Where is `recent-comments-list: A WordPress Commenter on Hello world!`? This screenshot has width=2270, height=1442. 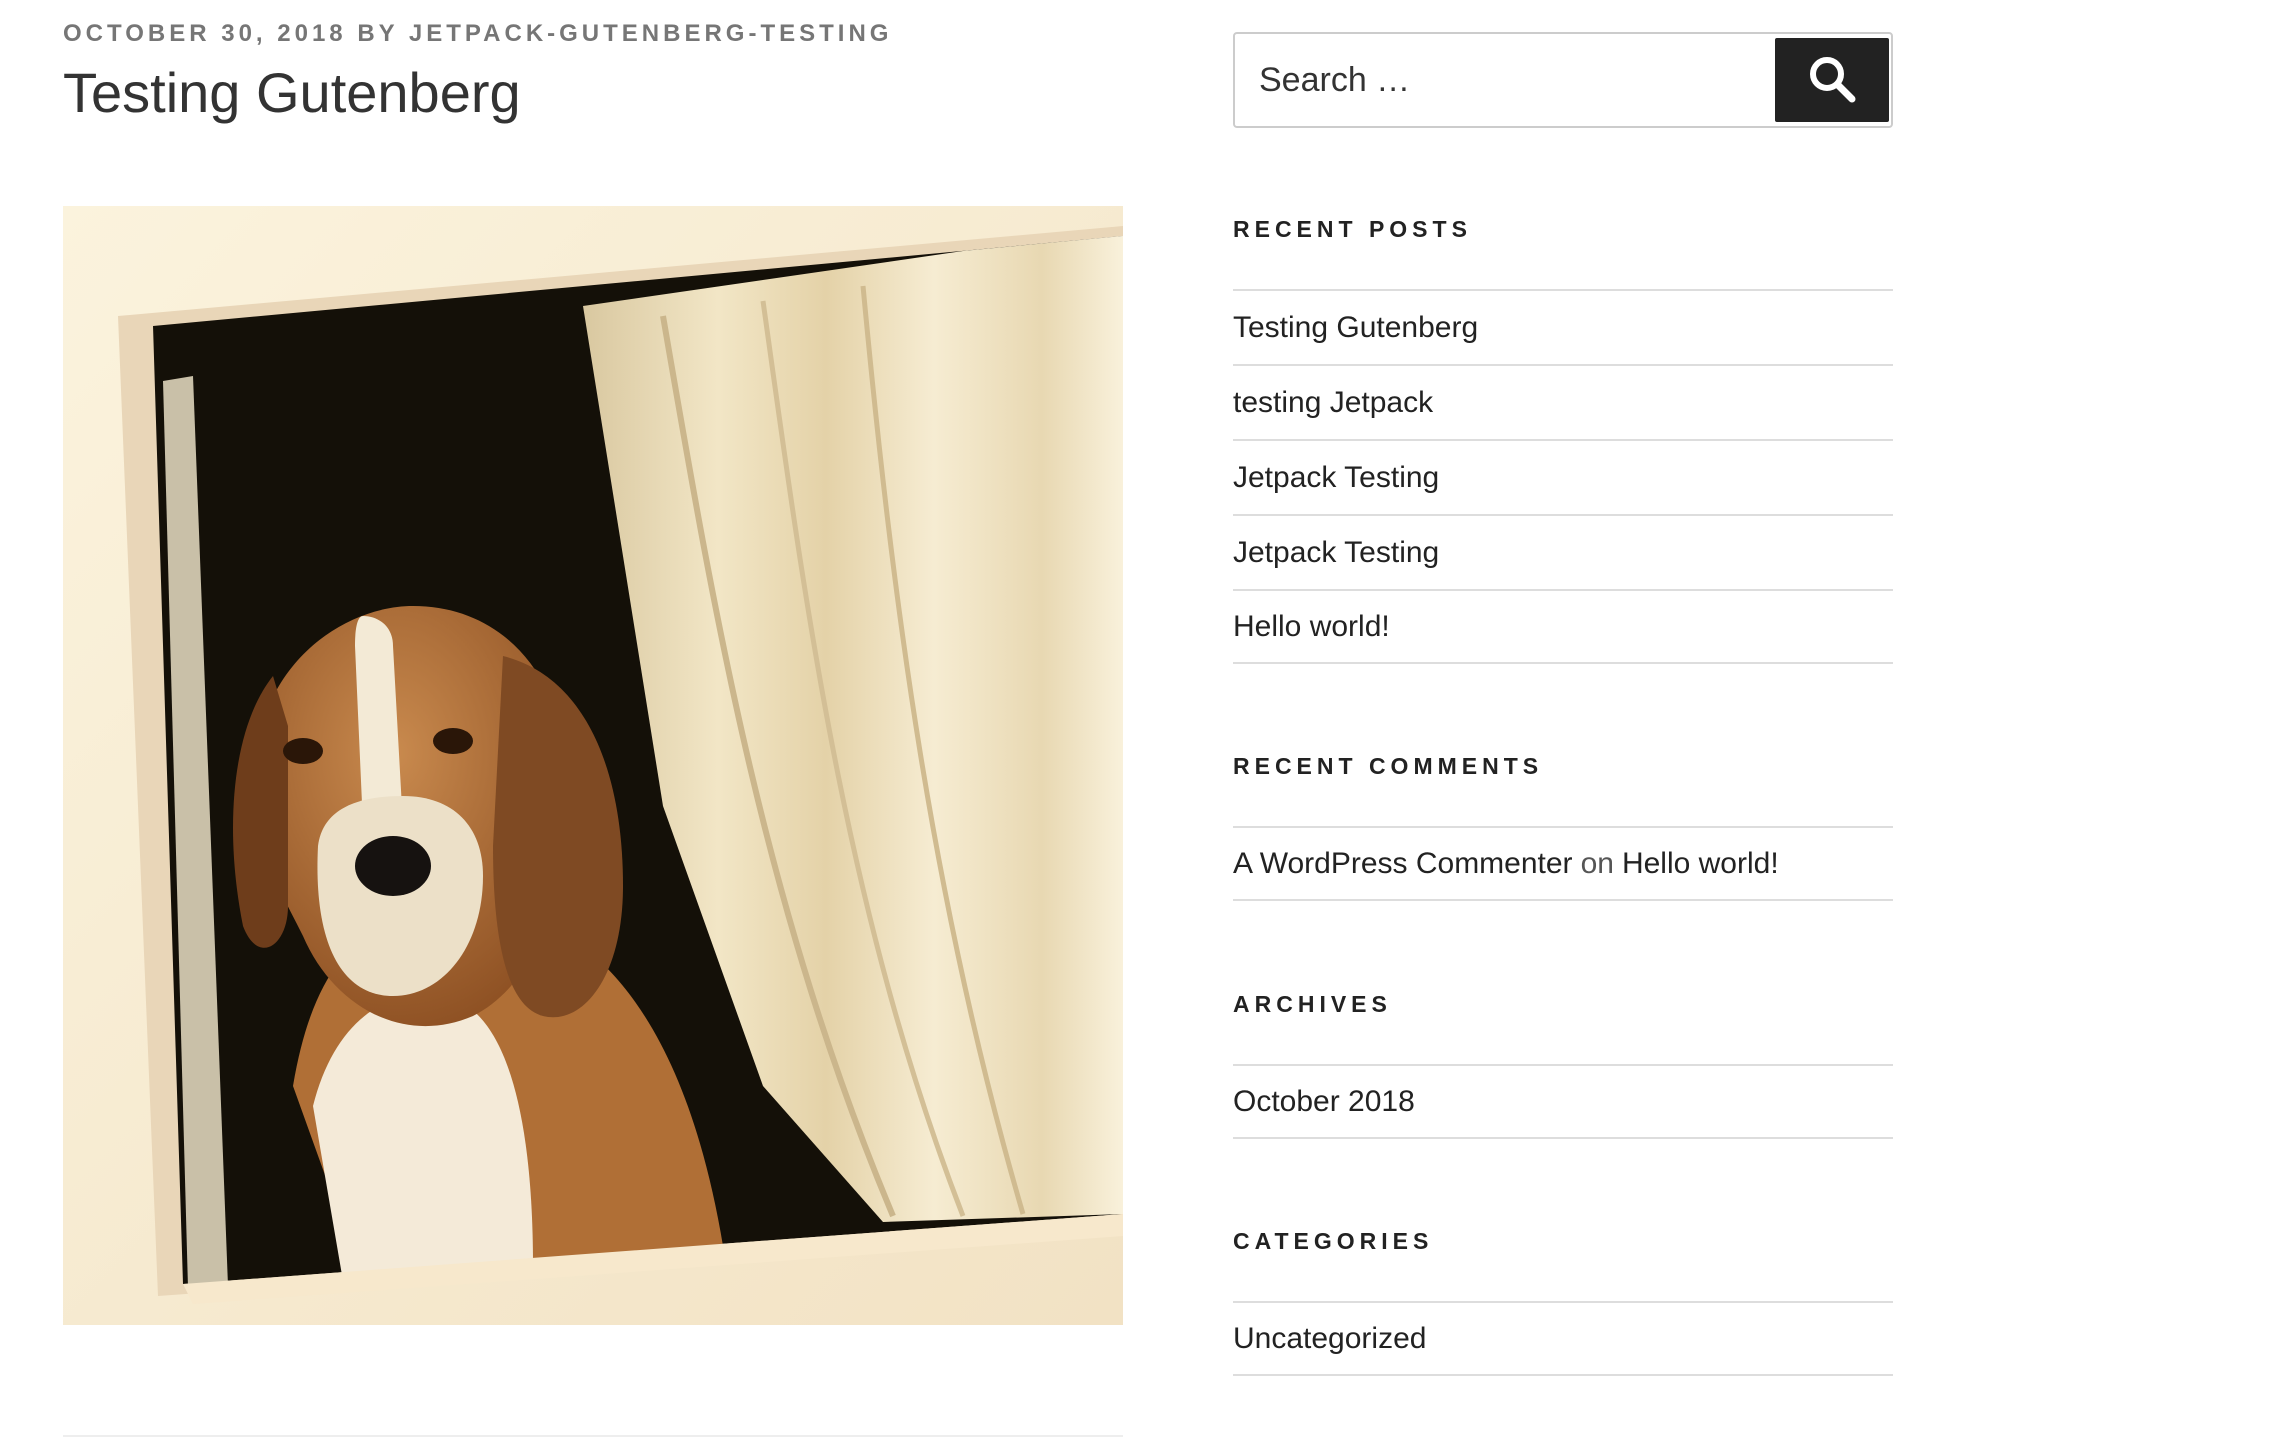 recent-comments-list: A WordPress Commenter on Hello world! is located at coordinates (1563, 863).